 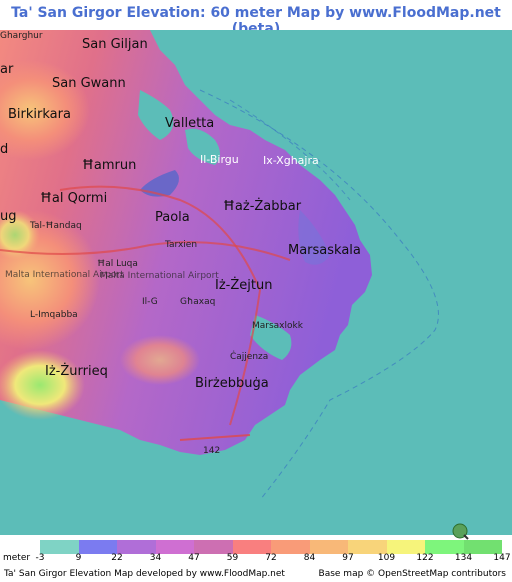 I want to click on place-valletta: Valletta, so click(x=189, y=123).